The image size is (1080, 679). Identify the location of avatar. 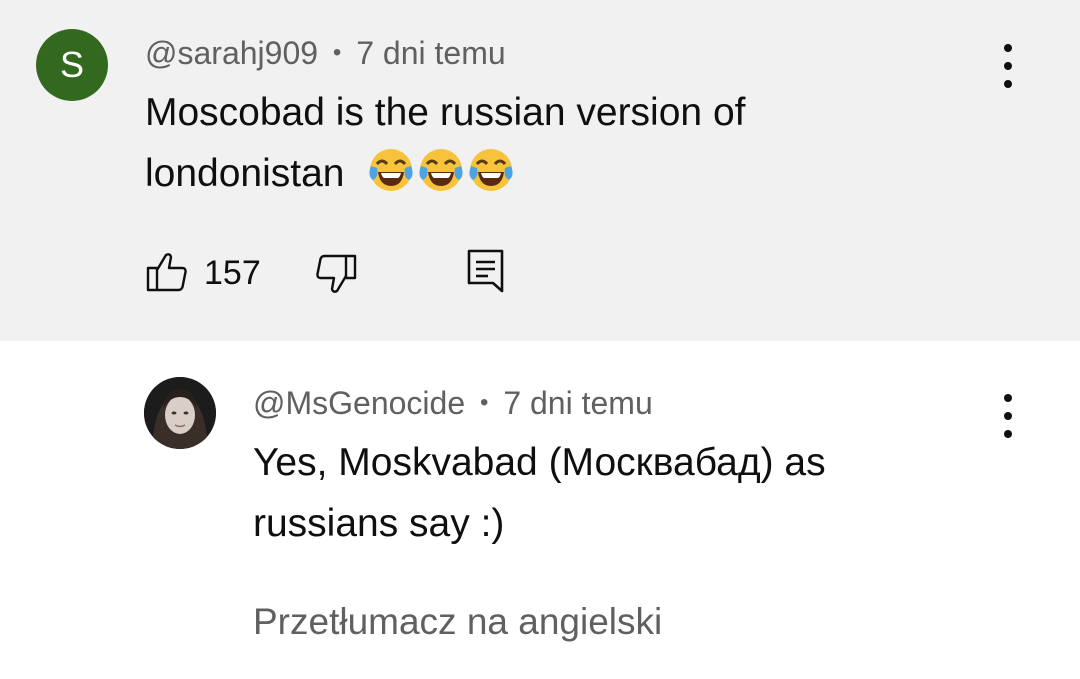
(180, 413).